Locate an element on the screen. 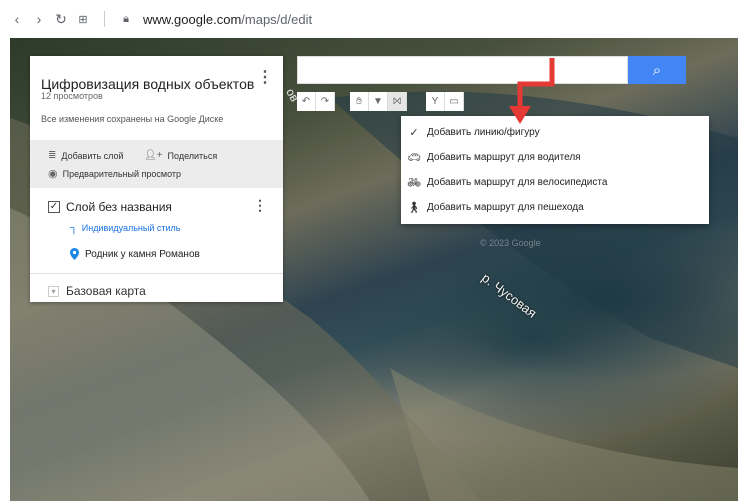 The image size is (738, 501). menu-item-add-line: ✓ Добавить линию/фигуру is located at coordinates (555, 132).